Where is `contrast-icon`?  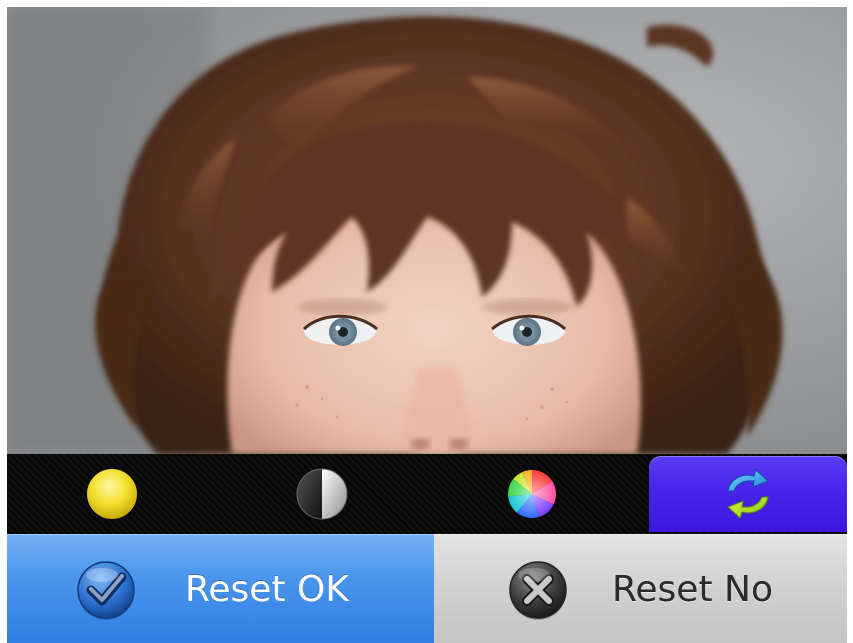
contrast-icon is located at coordinates (322, 494).